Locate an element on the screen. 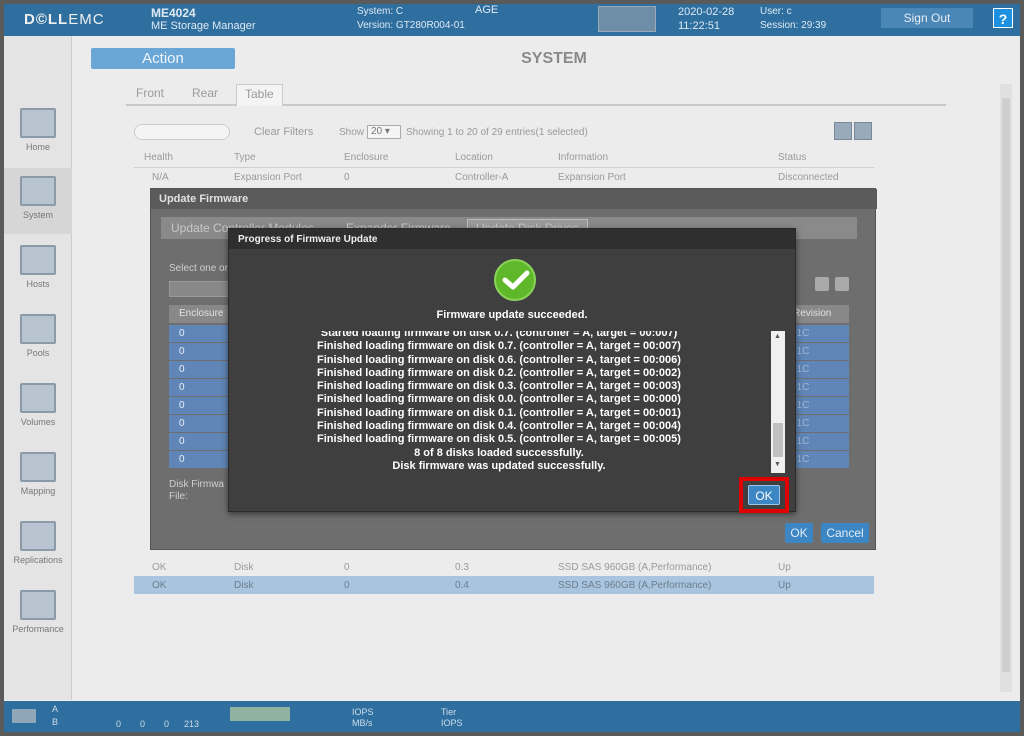 Image resolution: width=1024 pixels, height=736 pixels. sidebar-item-mapping: Mapping is located at coordinates (38, 477).